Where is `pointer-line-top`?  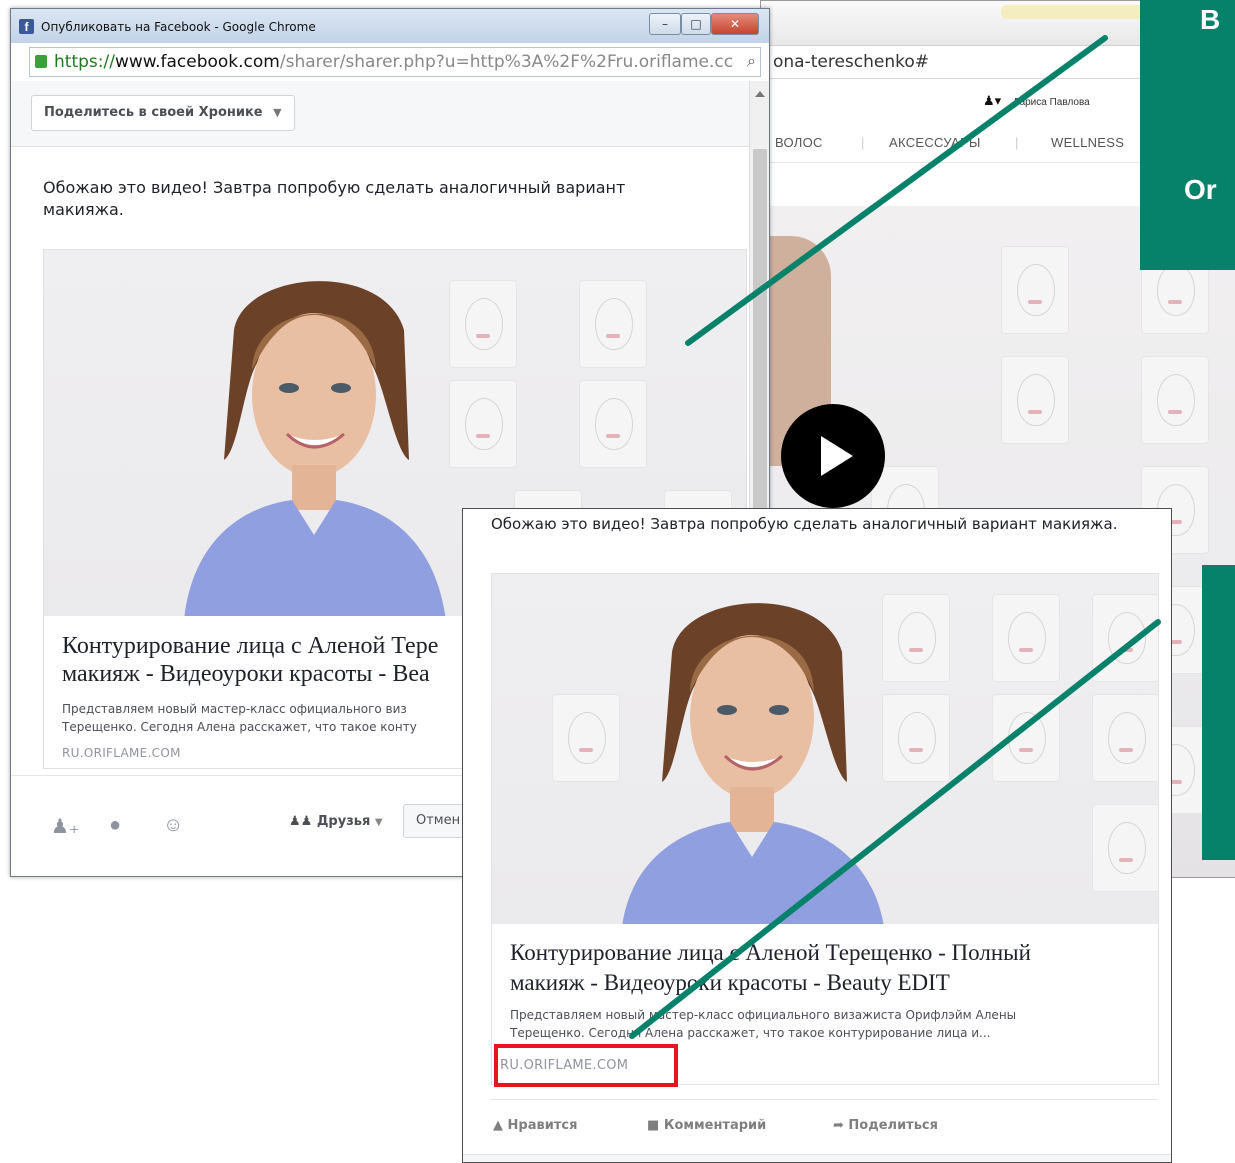
pointer-line-top is located at coordinates (896, 190).